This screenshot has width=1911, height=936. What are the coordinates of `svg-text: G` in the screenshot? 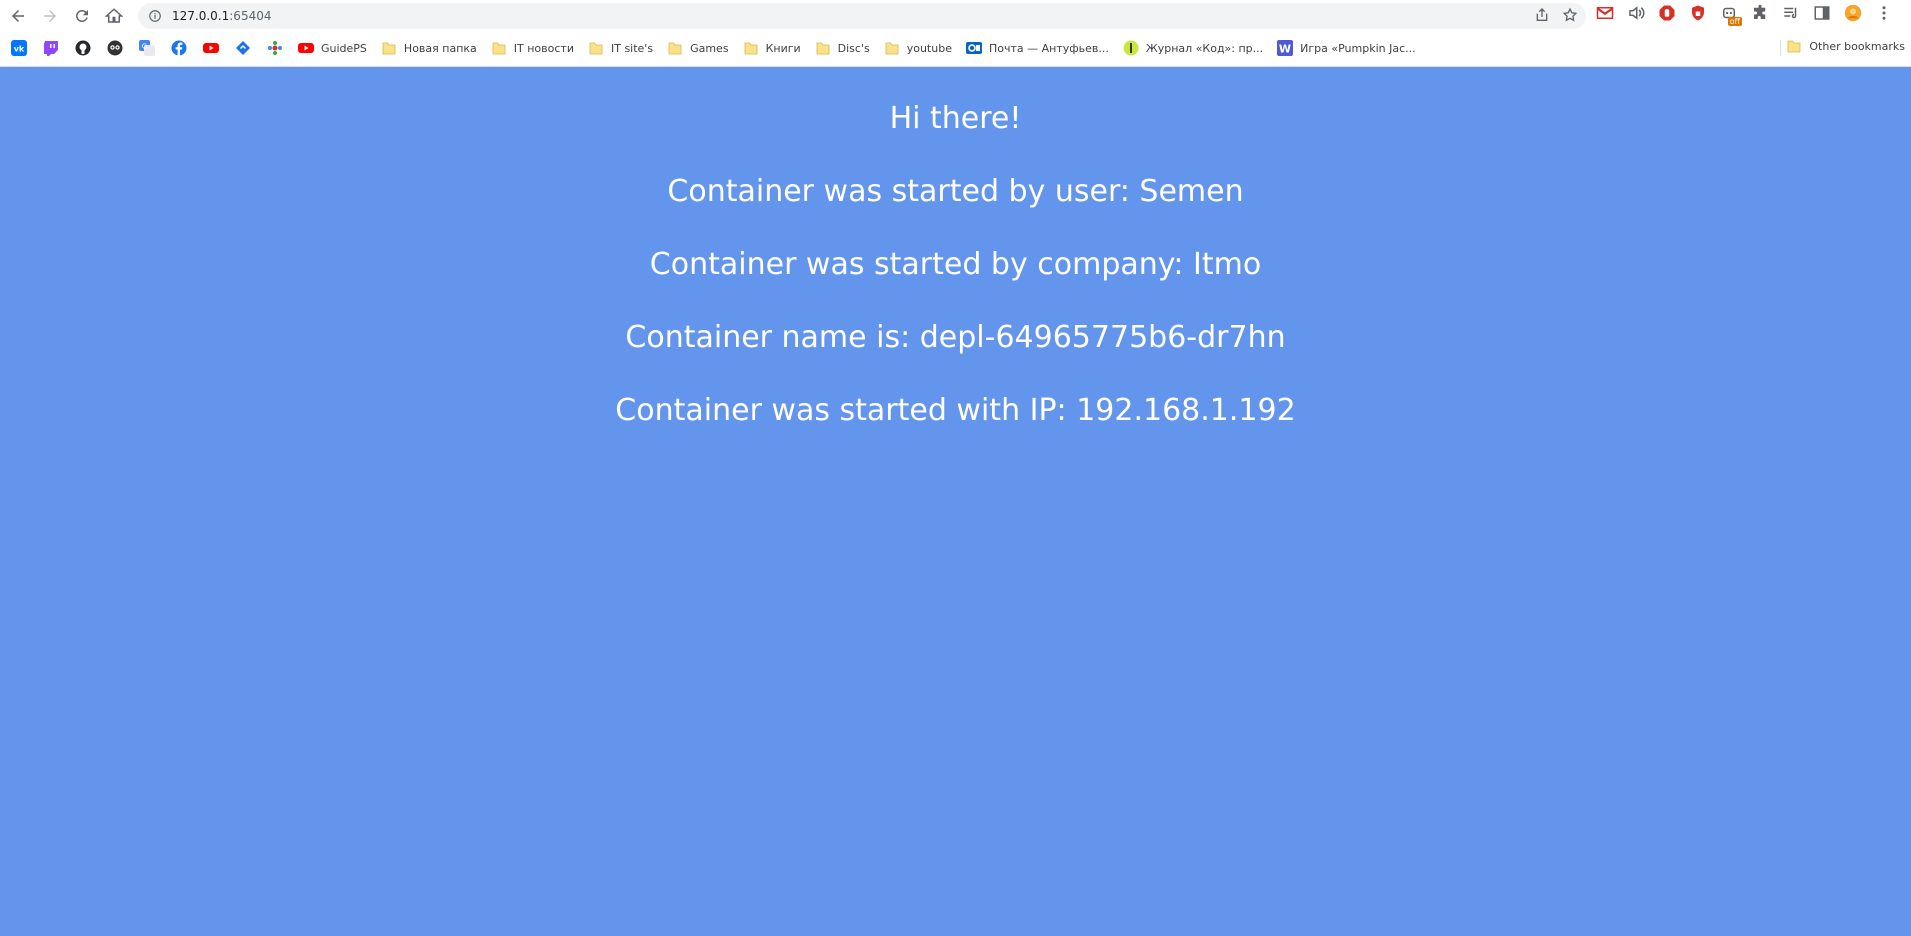 It's located at (144, 47).